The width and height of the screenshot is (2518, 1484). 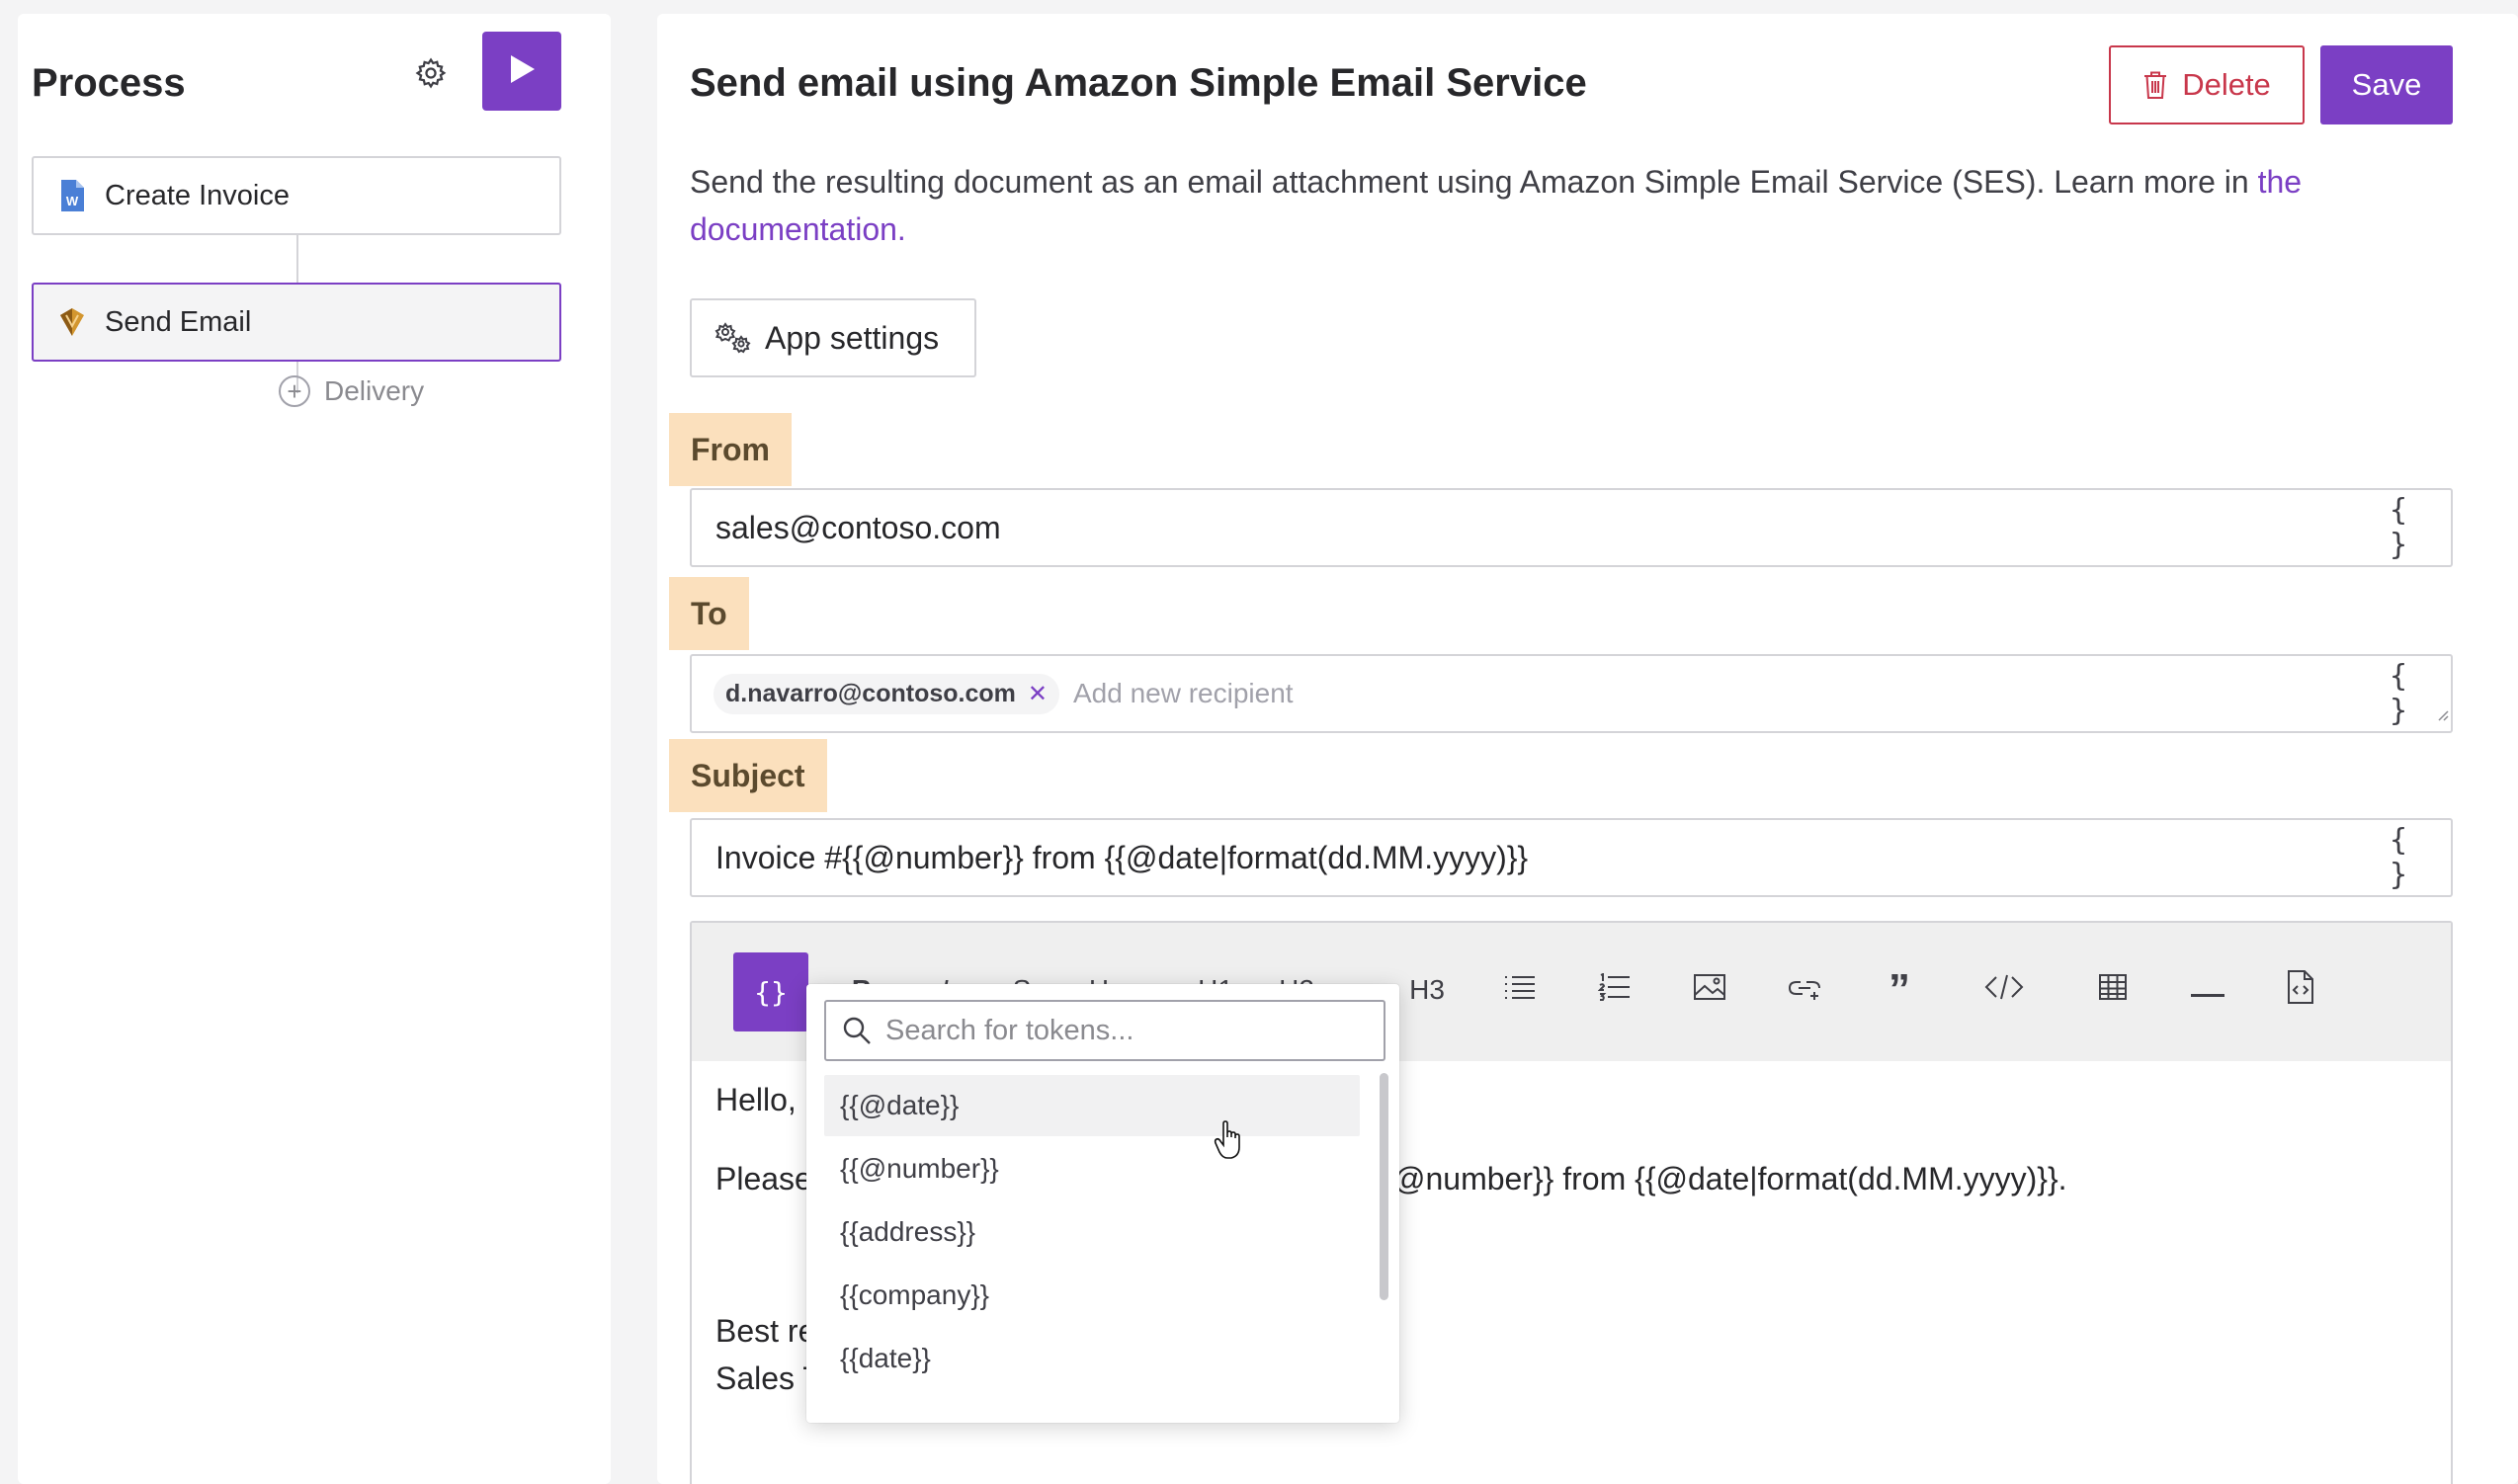 I want to click on add-delivery-button: + Delivery, so click(x=351, y=391).